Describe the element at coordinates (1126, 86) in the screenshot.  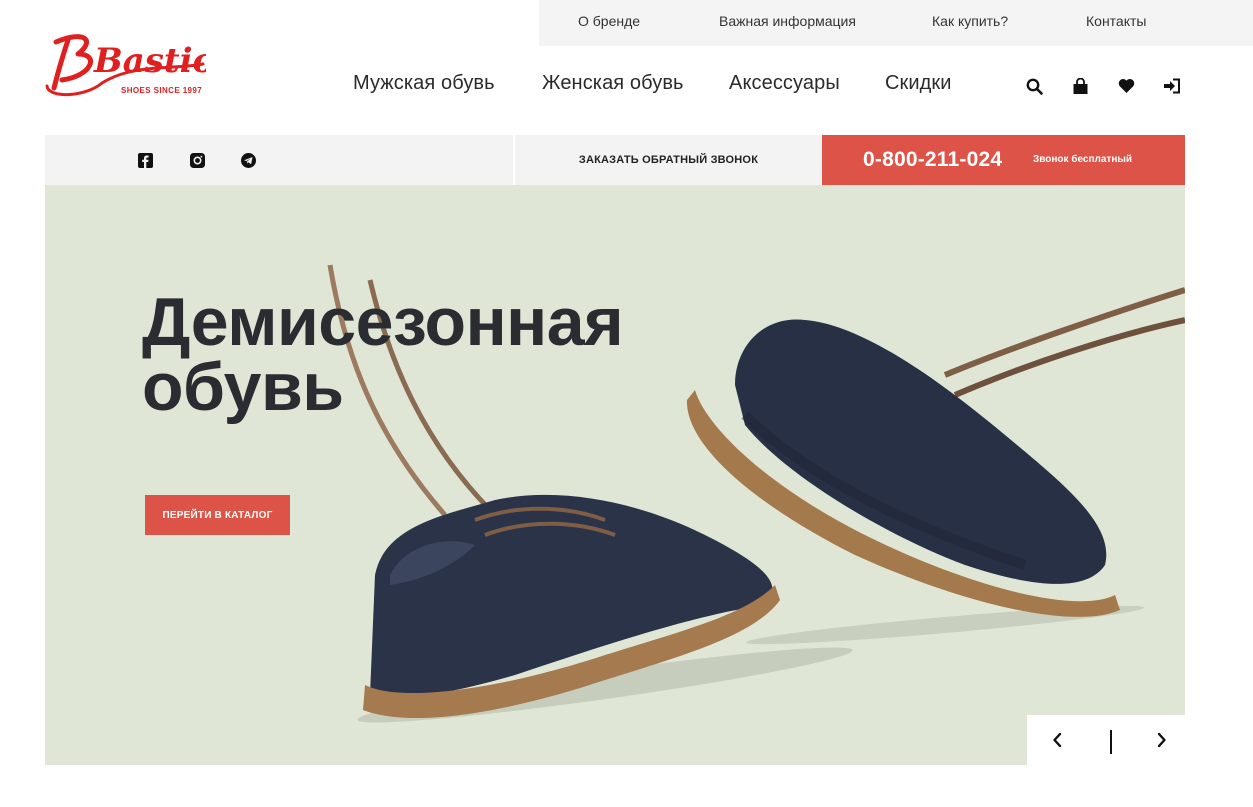
I see `heart-icon` at that location.